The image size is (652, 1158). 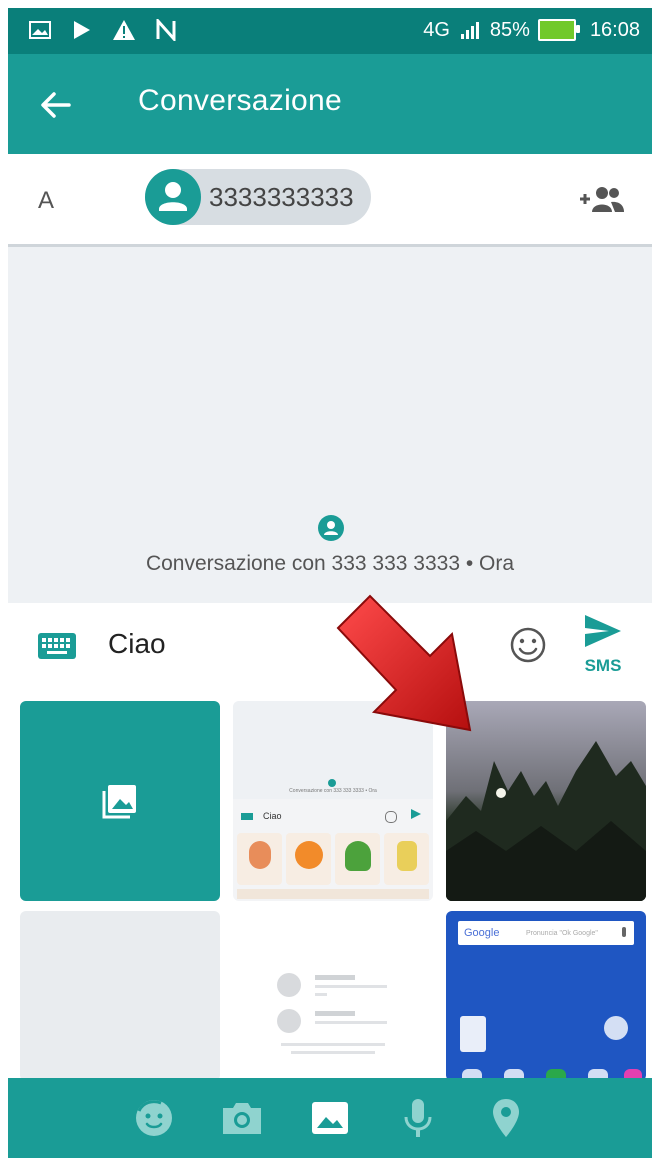 I want to click on sticker-icon, so click(x=154, y=1118).